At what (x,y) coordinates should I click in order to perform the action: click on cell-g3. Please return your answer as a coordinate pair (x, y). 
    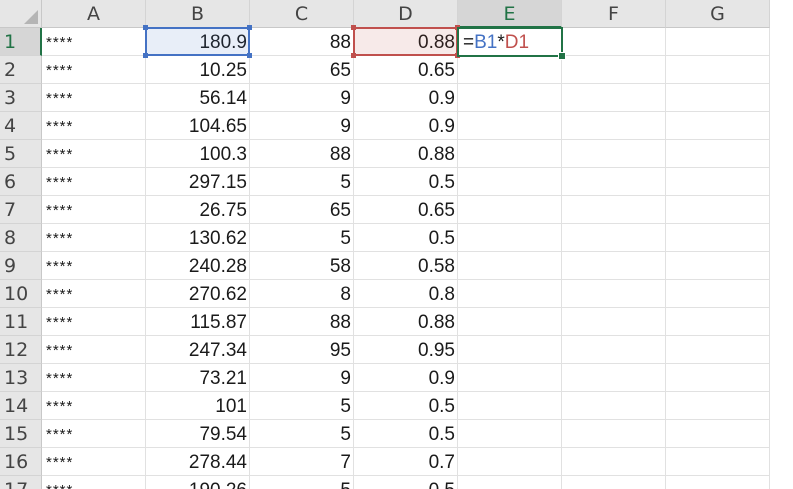
    Looking at the image, I should click on (718, 98).